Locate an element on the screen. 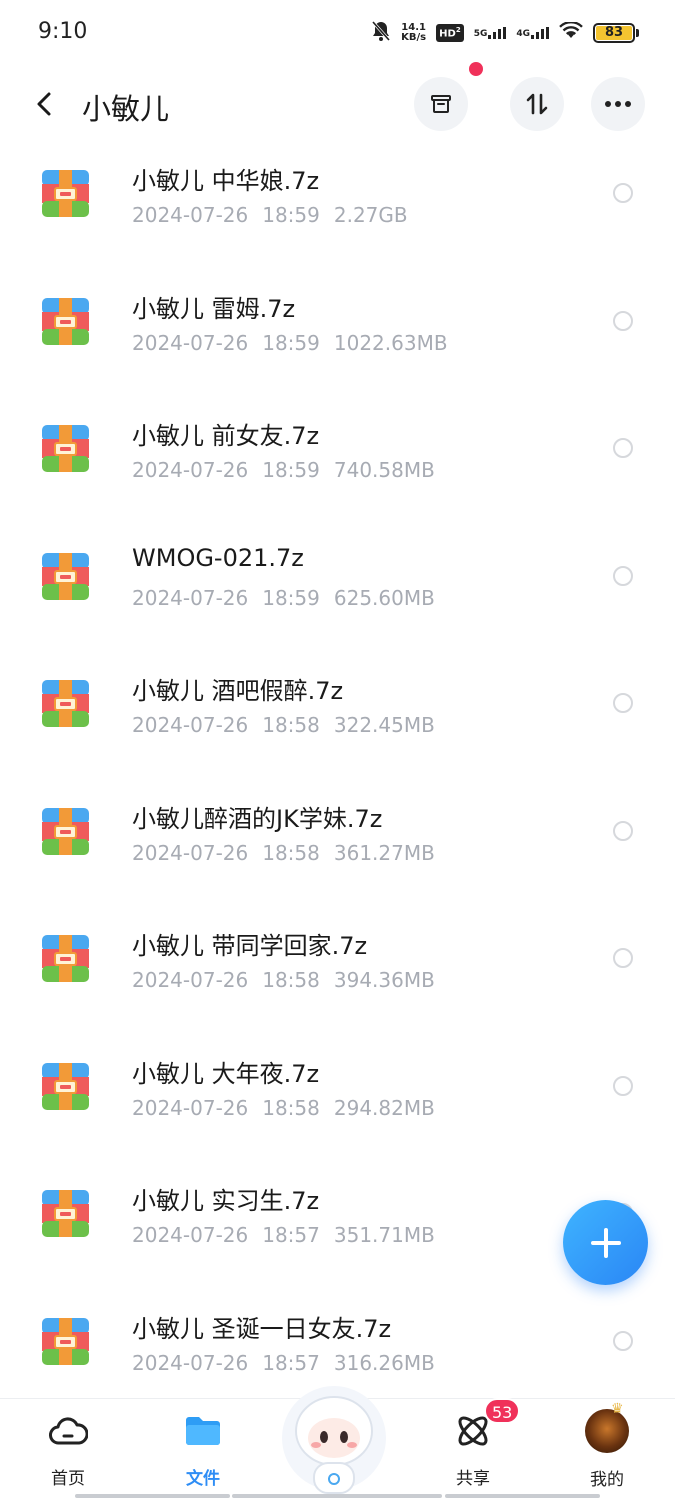 The height and width of the screenshot is (1500, 675). file-meta: 2024-07-26 18:58 322.45MB is located at coordinates (290, 725).